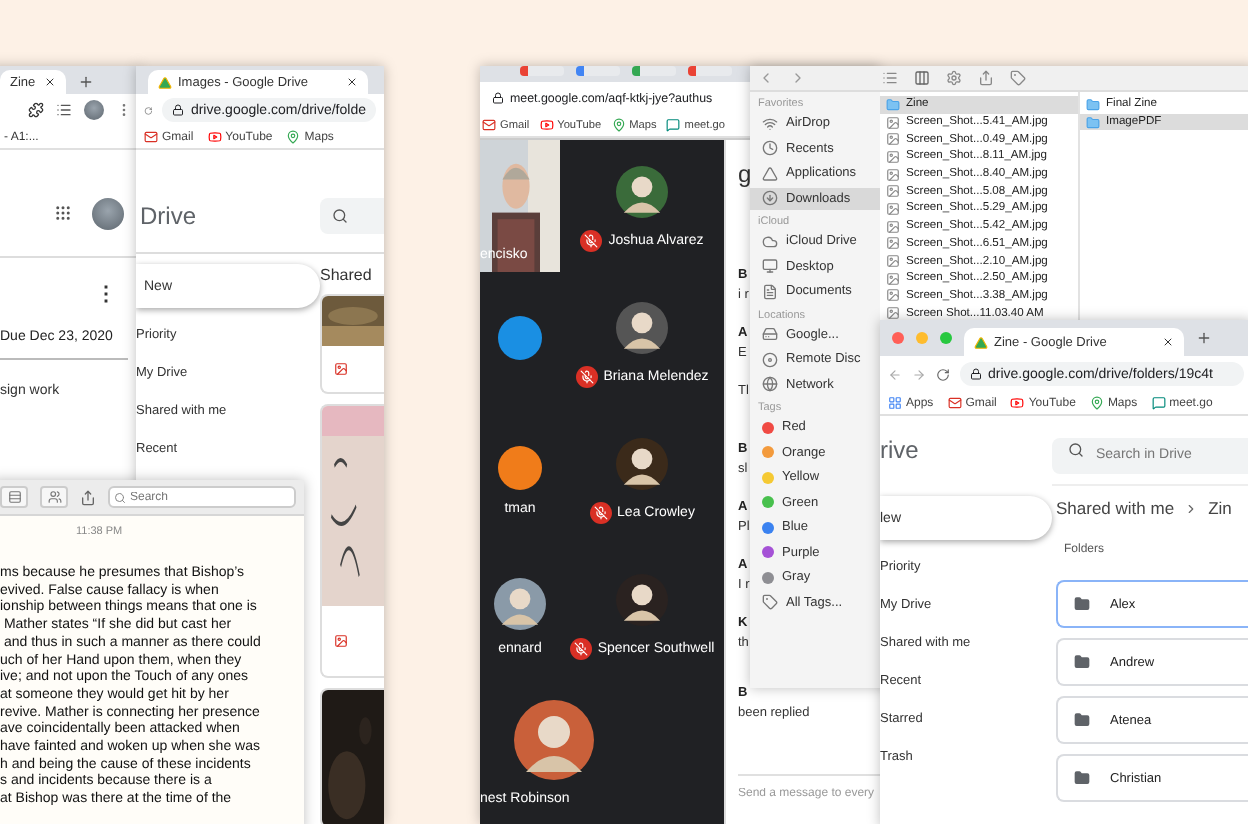 Image resolution: width=1248 pixels, height=824 pixels. I want to click on grid-icon, so click(895, 403).